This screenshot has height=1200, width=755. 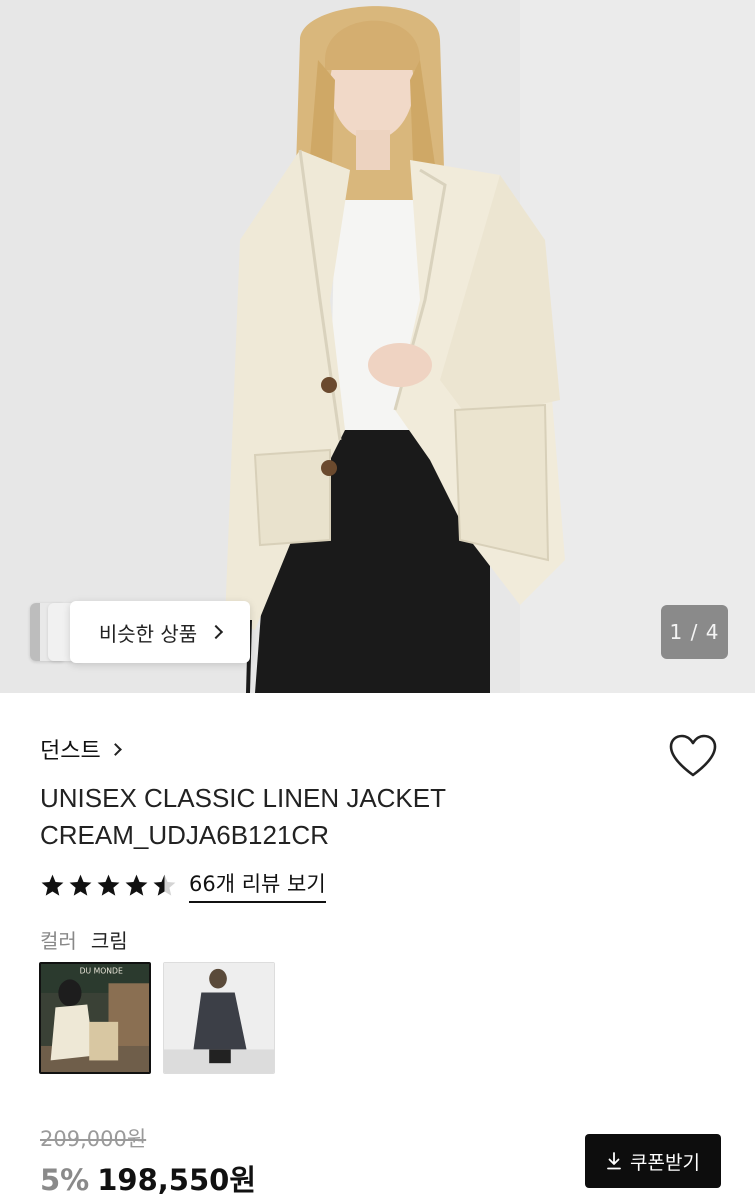 What do you see at coordinates (694, 632) in the screenshot?
I see `image-counter: 1 / 4` at bounding box center [694, 632].